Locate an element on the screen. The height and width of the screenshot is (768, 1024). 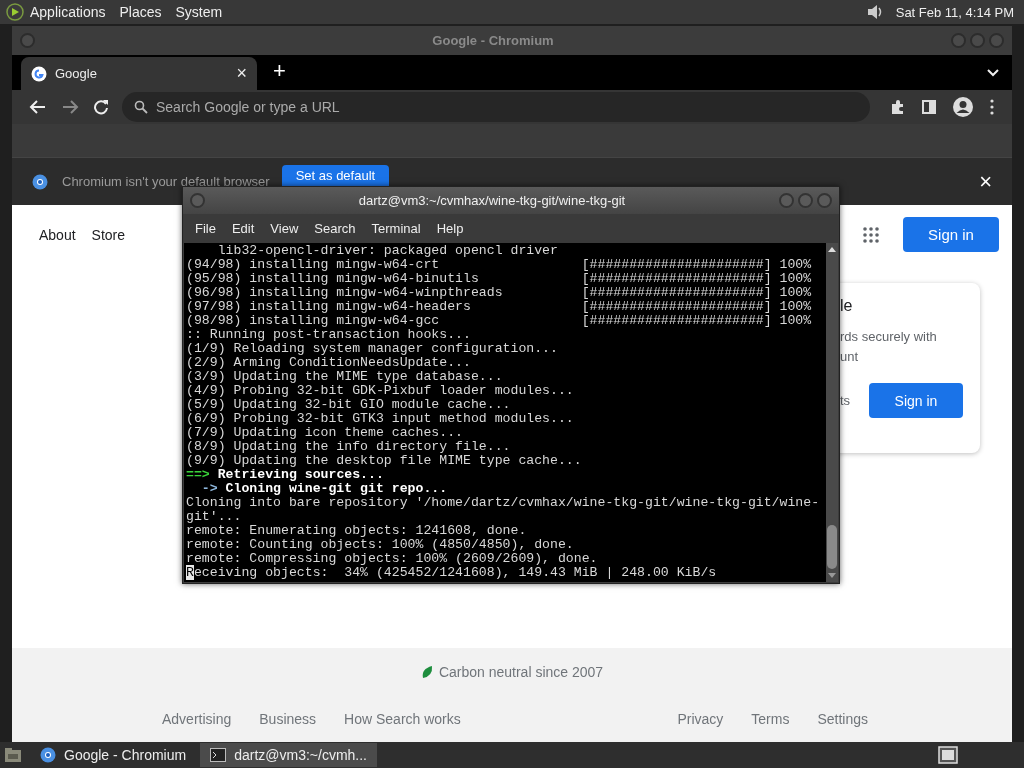
card-text: unt is located at coordinates (850, 357).